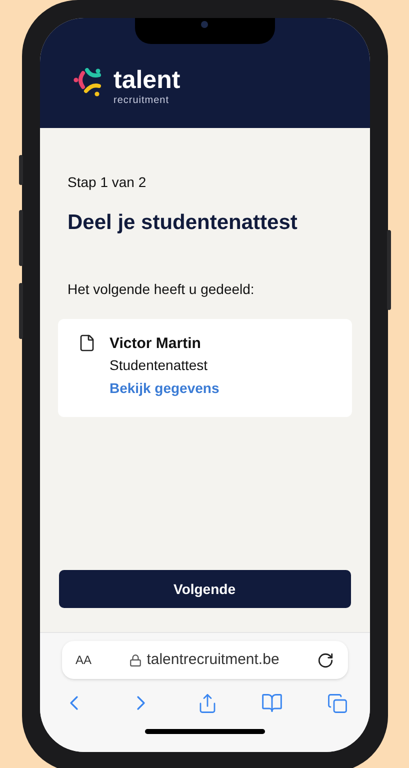 This screenshot has height=768, width=409. Describe the element at coordinates (156, 344) in the screenshot. I see `person-name: Victor Martin` at that location.